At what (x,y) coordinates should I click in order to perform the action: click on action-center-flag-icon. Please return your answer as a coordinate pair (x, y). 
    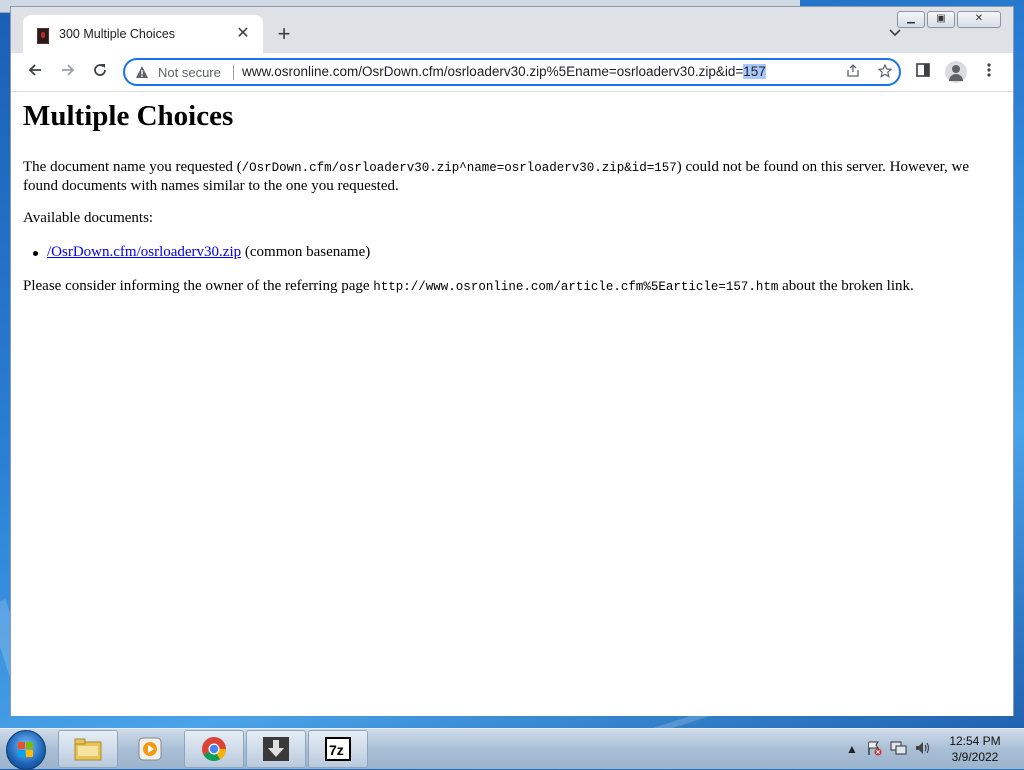
    Looking at the image, I should click on (874, 749).